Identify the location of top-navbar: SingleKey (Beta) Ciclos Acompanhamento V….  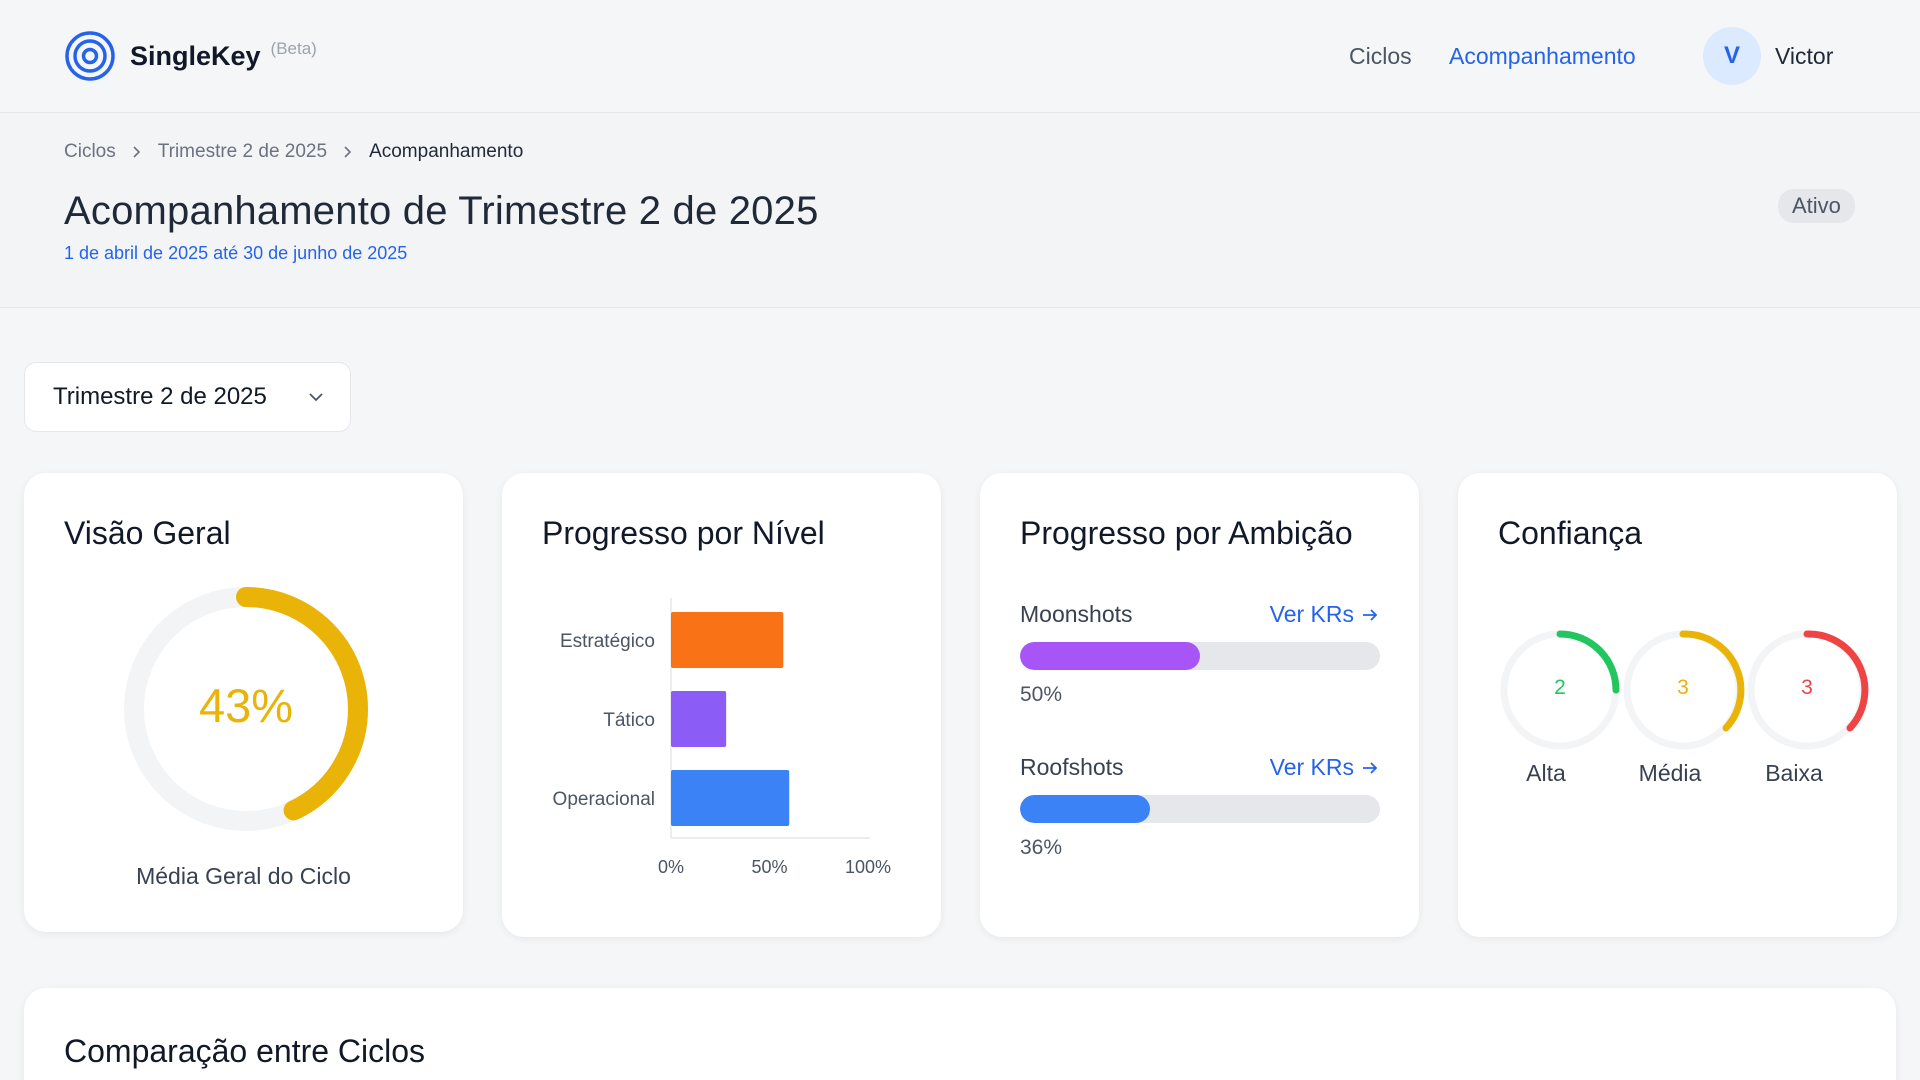
(960, 56).